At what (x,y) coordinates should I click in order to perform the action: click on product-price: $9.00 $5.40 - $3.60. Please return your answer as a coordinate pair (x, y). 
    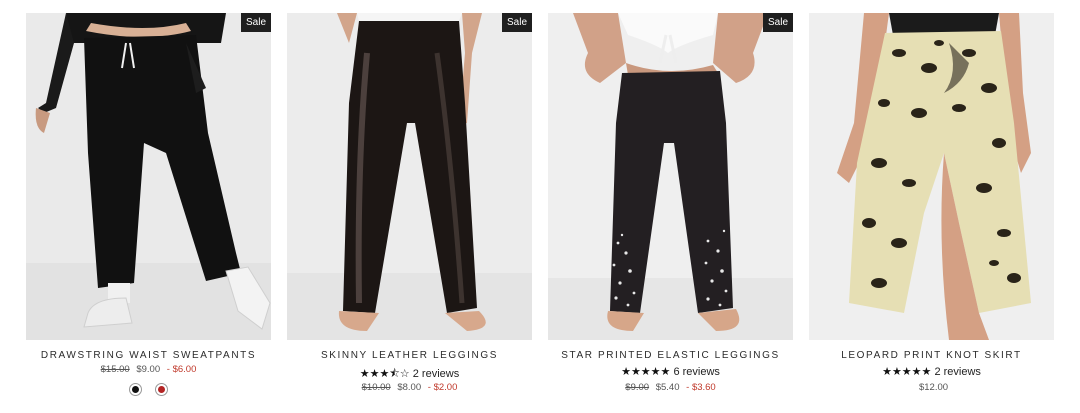
    Looking at the image, I should click on (670, 387).